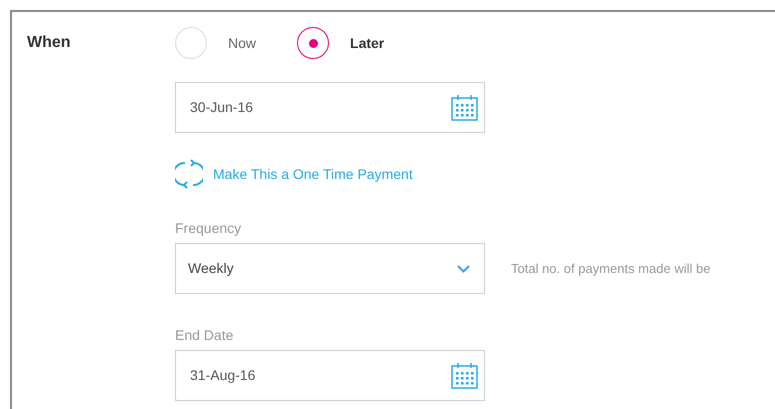 The width and height of the screenshot is (775, 409). I want to click on section-label: When, so click(49, 42).